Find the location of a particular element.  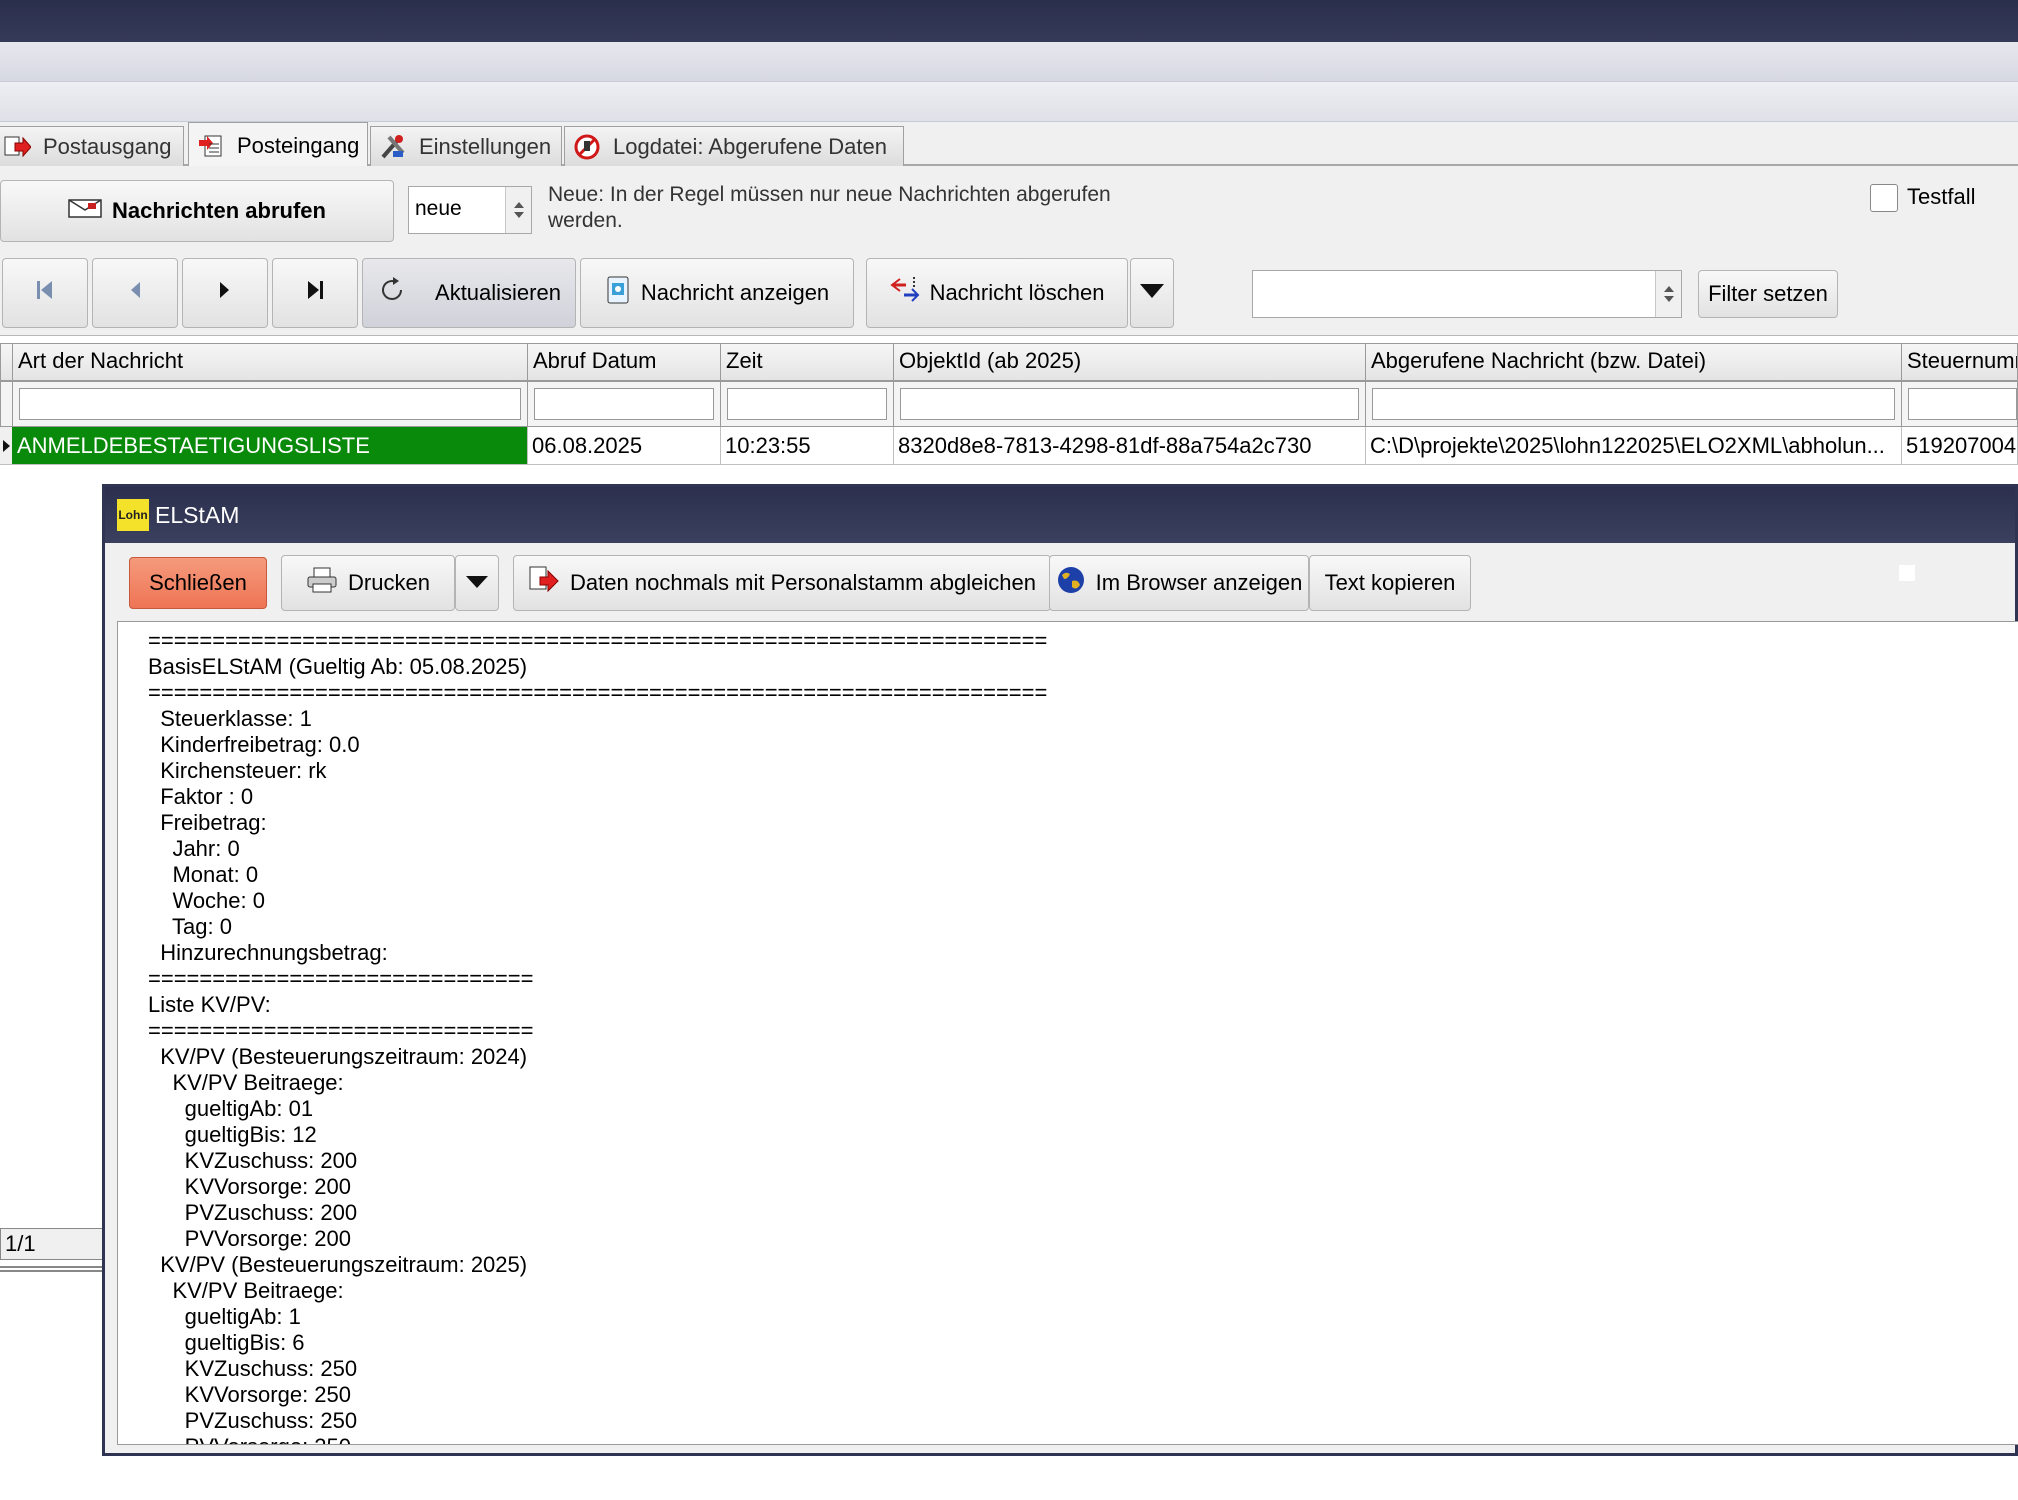

envelope-icon is located at coordinates (85, 211).